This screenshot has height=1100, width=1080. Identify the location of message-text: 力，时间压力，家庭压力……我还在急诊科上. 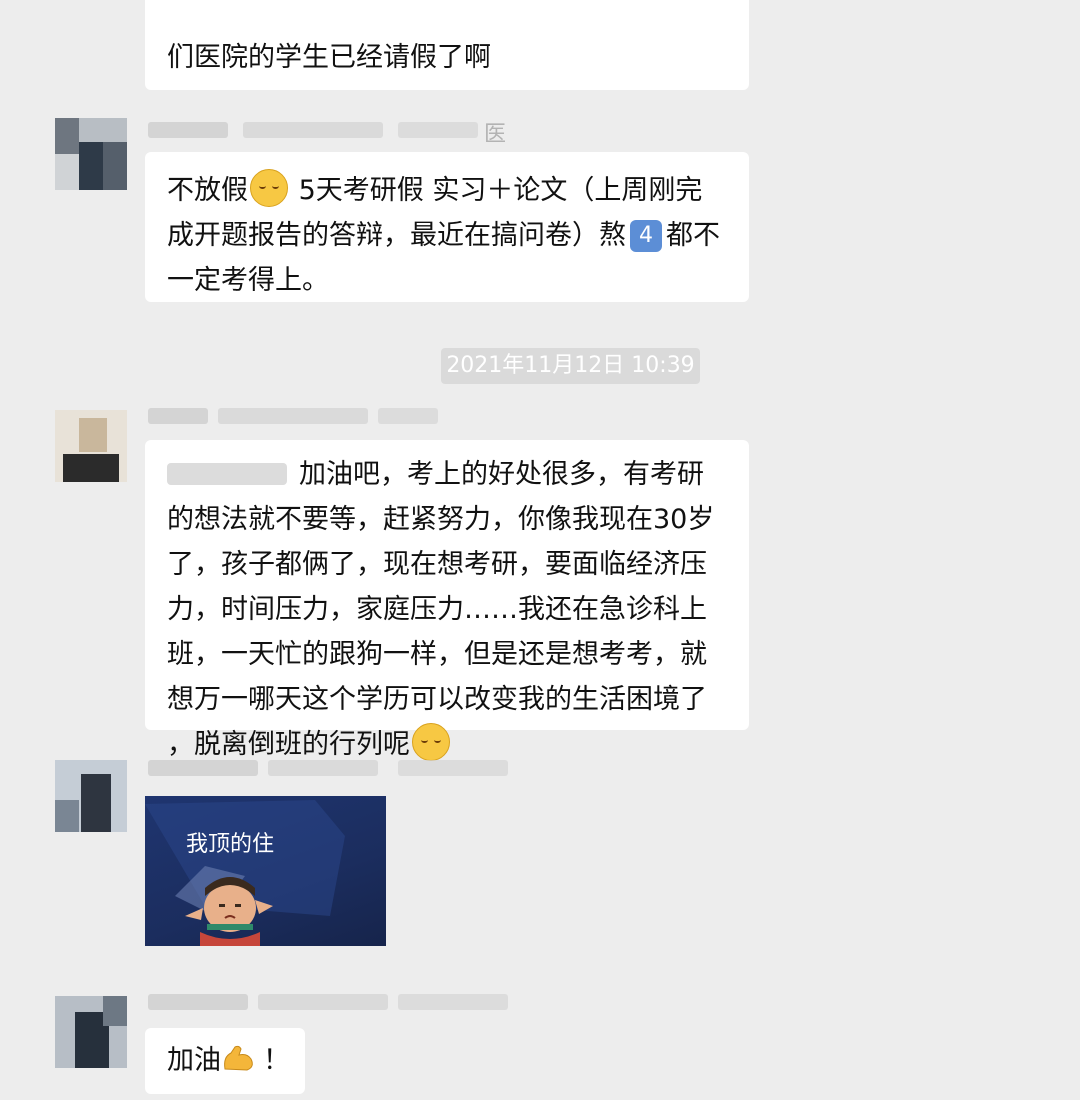
(437, 609).